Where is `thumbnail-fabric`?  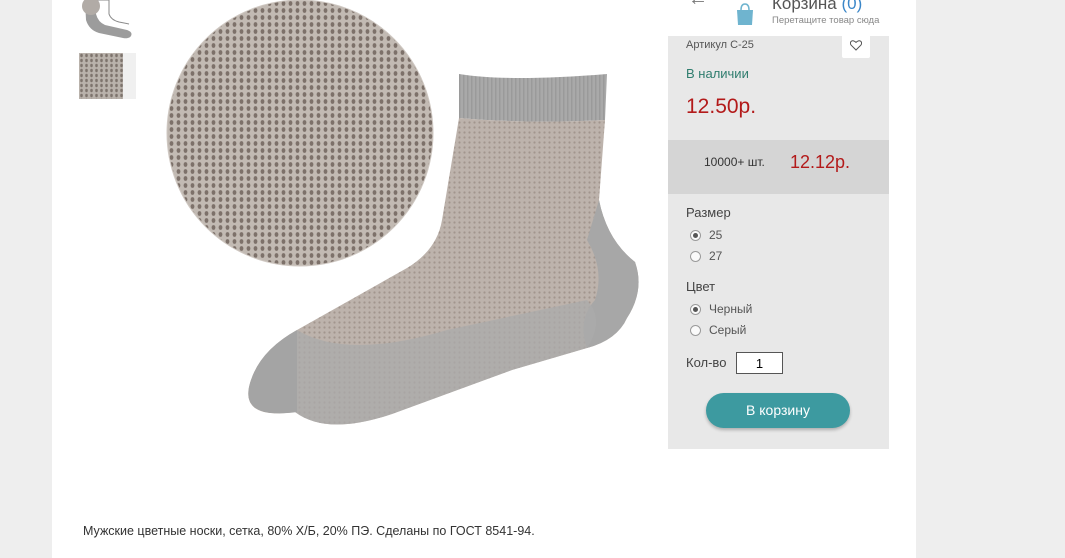 thumbnail-fabric is located at coordinates (107, 76).